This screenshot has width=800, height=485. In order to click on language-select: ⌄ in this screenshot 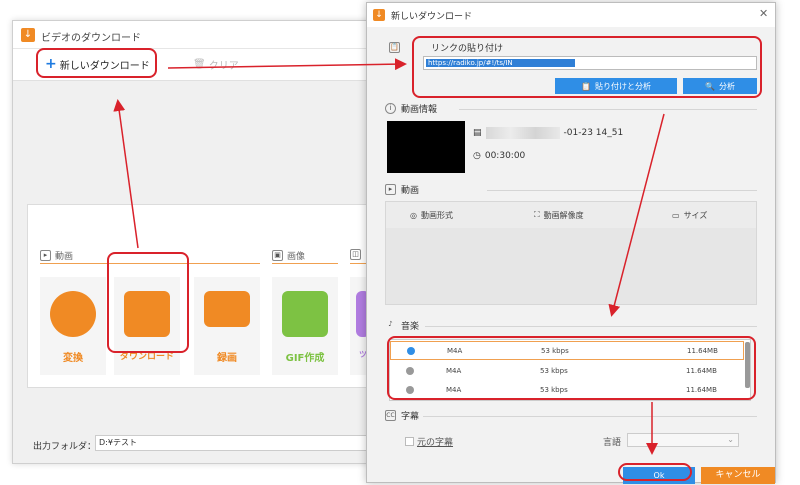, I will do `click(683, 440)`.